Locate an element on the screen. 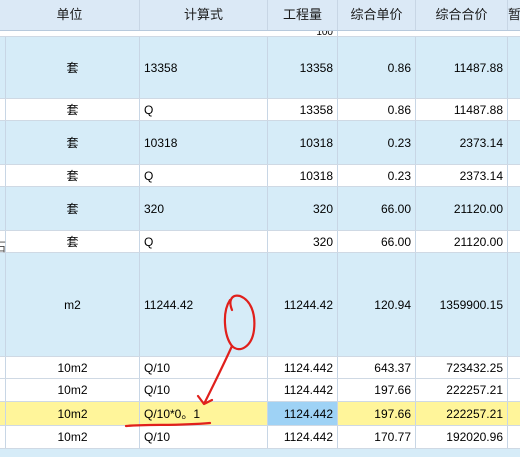 The width and height of the screenshot is (520, 457). table-row-selected: 10m2 Q/10*0。1 1124.442 197.66 222257.21 is located at coordinates (260, 414).